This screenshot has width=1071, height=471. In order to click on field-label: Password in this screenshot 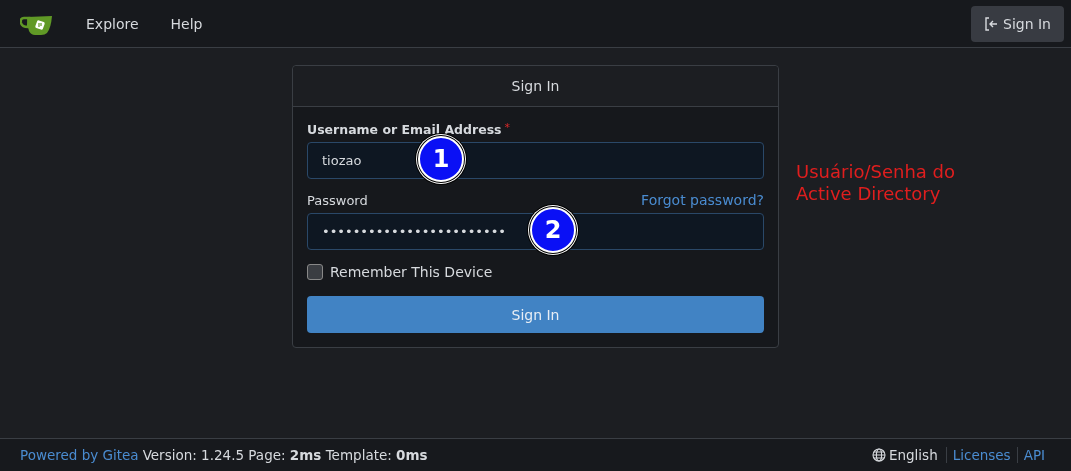, I will do `click(337, 200)`.